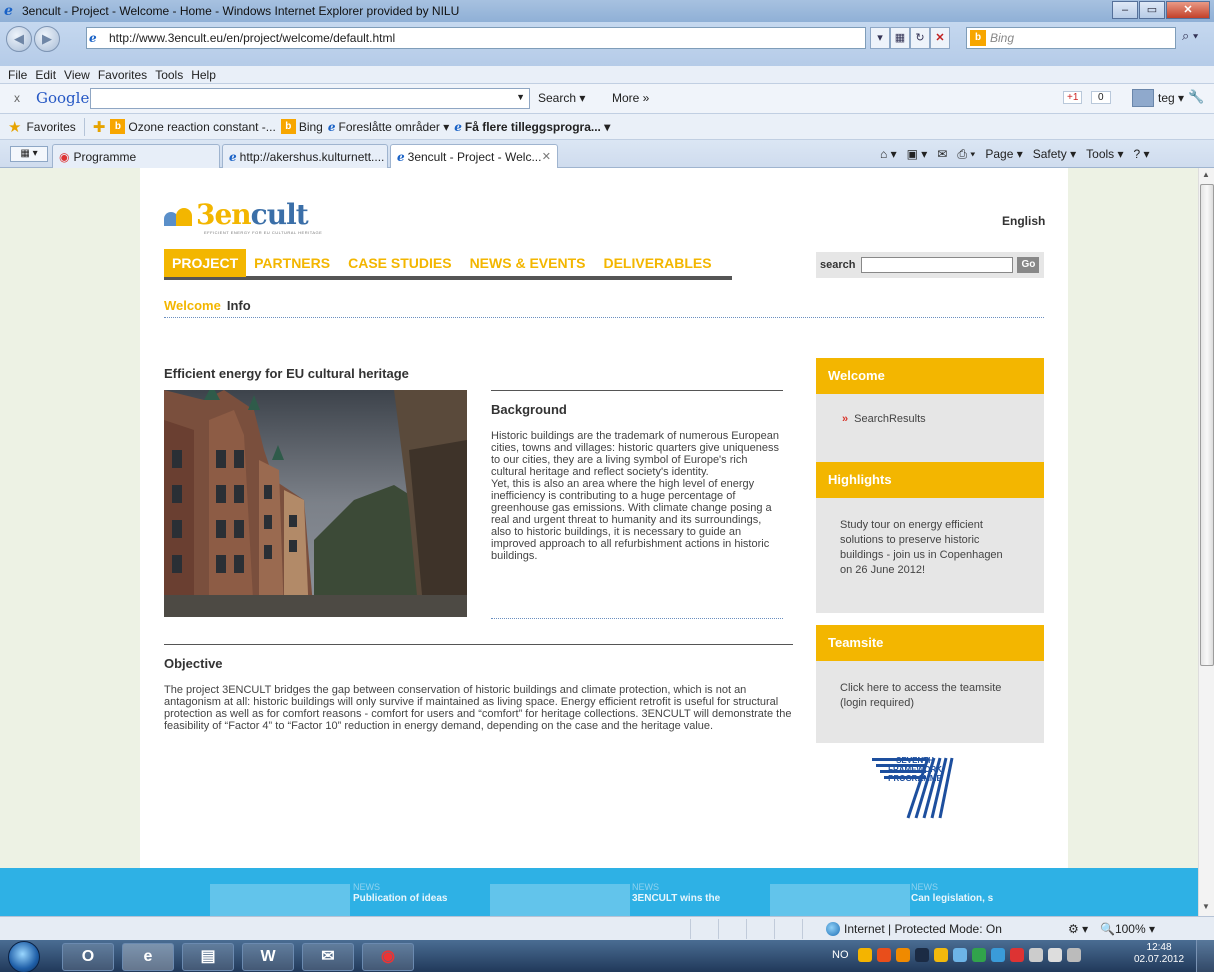 This screenshot has width=1214, height=972. I want to click on scrollbar-thumb, so click(1207, 425).